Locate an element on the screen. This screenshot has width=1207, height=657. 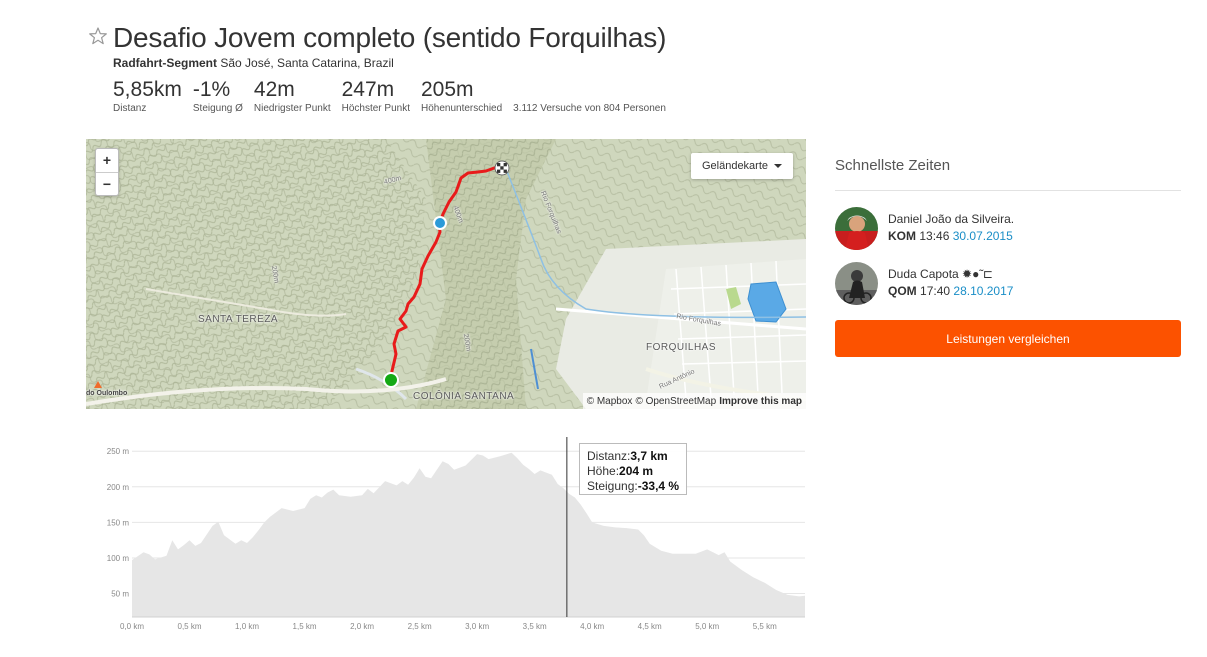
stat-label: Niedrigster Punkt is located at coordinates (292, 108).